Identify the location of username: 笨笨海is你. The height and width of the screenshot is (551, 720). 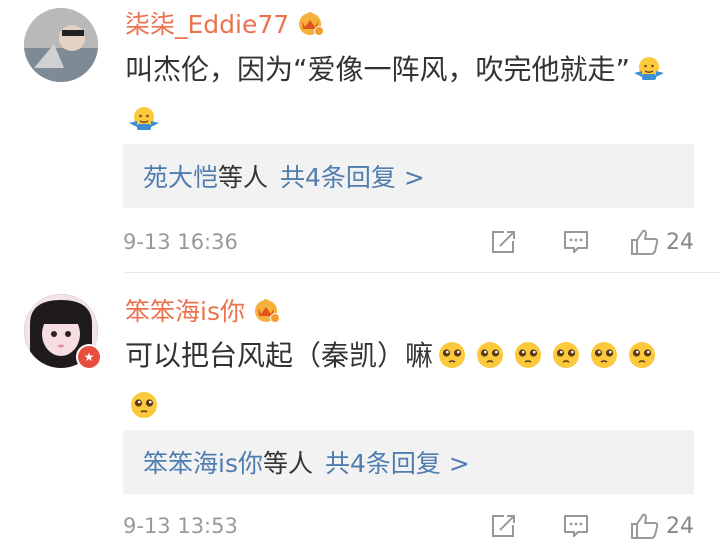
(185, 312).